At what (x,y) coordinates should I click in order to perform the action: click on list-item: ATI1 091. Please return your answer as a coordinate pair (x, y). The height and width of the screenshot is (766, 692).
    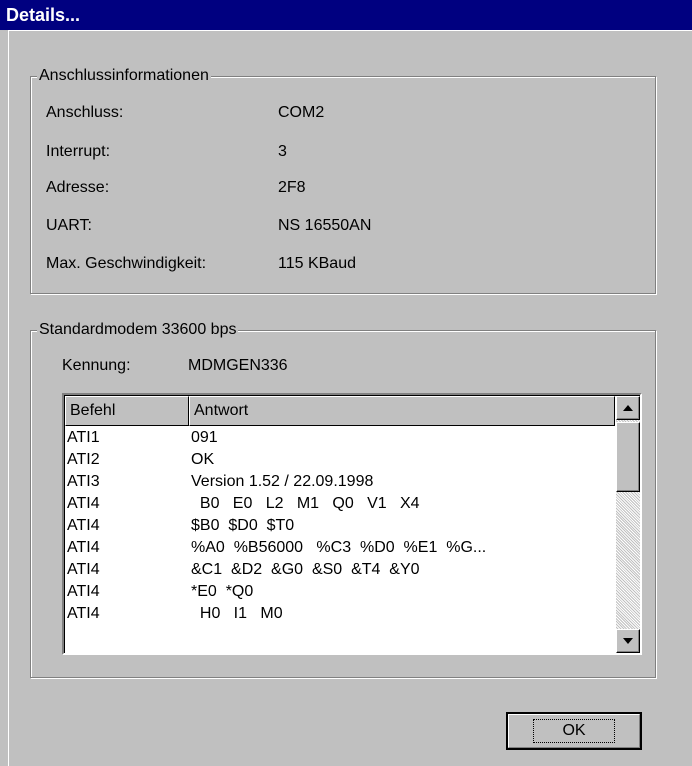
    Looking at the image, I should click on (342, 438).